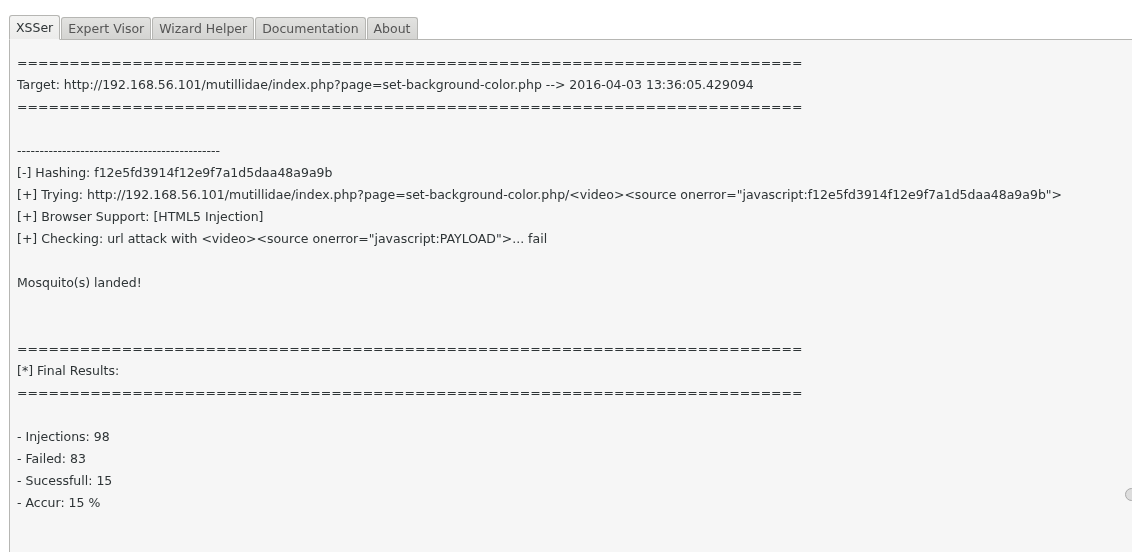 The image size is (1132, 552). What do you see at coordinates (540, 195) in the screenshot?
I see `output-line: [+] Trying: http://192.168.56.101/mutillidae/index.php?page=set-background-color.php/<video><source onerror="javascript:f12e5fd3914f12e9f7a1d5daa48a9a9b">` at bounding box center [540, 195].